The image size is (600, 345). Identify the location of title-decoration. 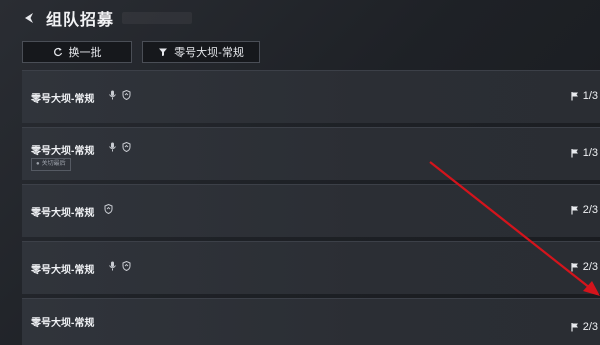
(157, 18).